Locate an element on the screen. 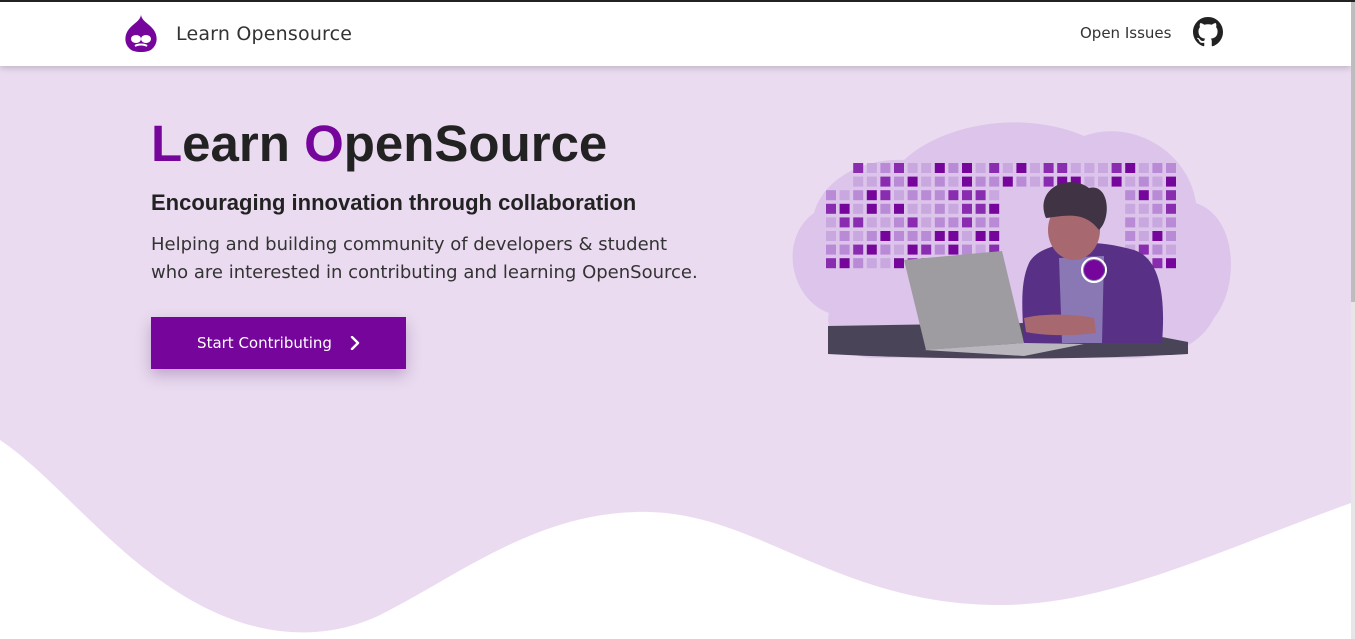 The height and width of the screenshot is (639, 1355). hero-title-part-2: penSource is located at coordinates (475, 143).